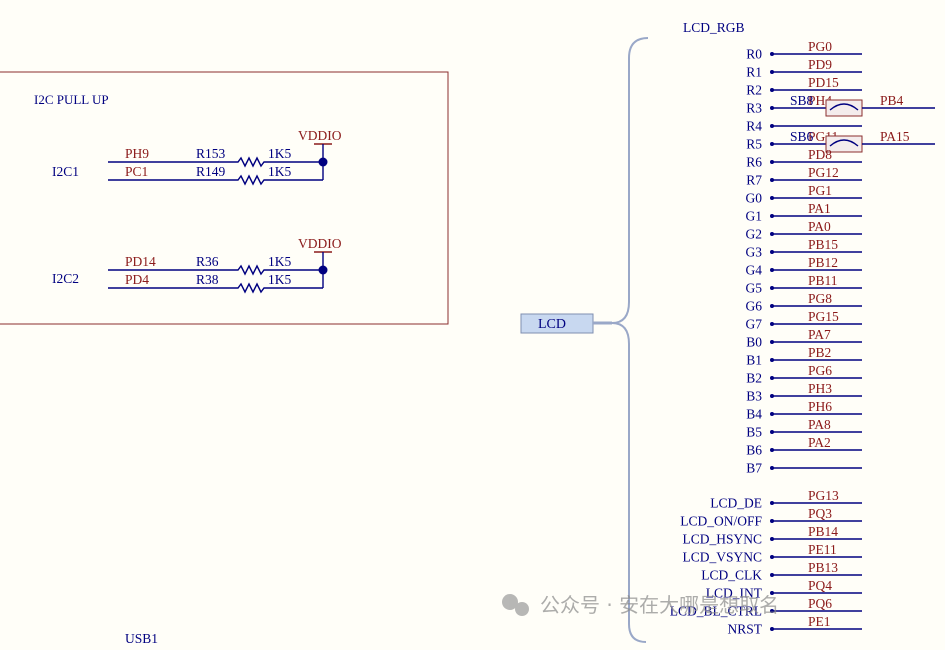 Image resolution: width=945 pixels, height=650 pixels. I want to click on i2c2-line0-net: PD14, so click(140, 261).